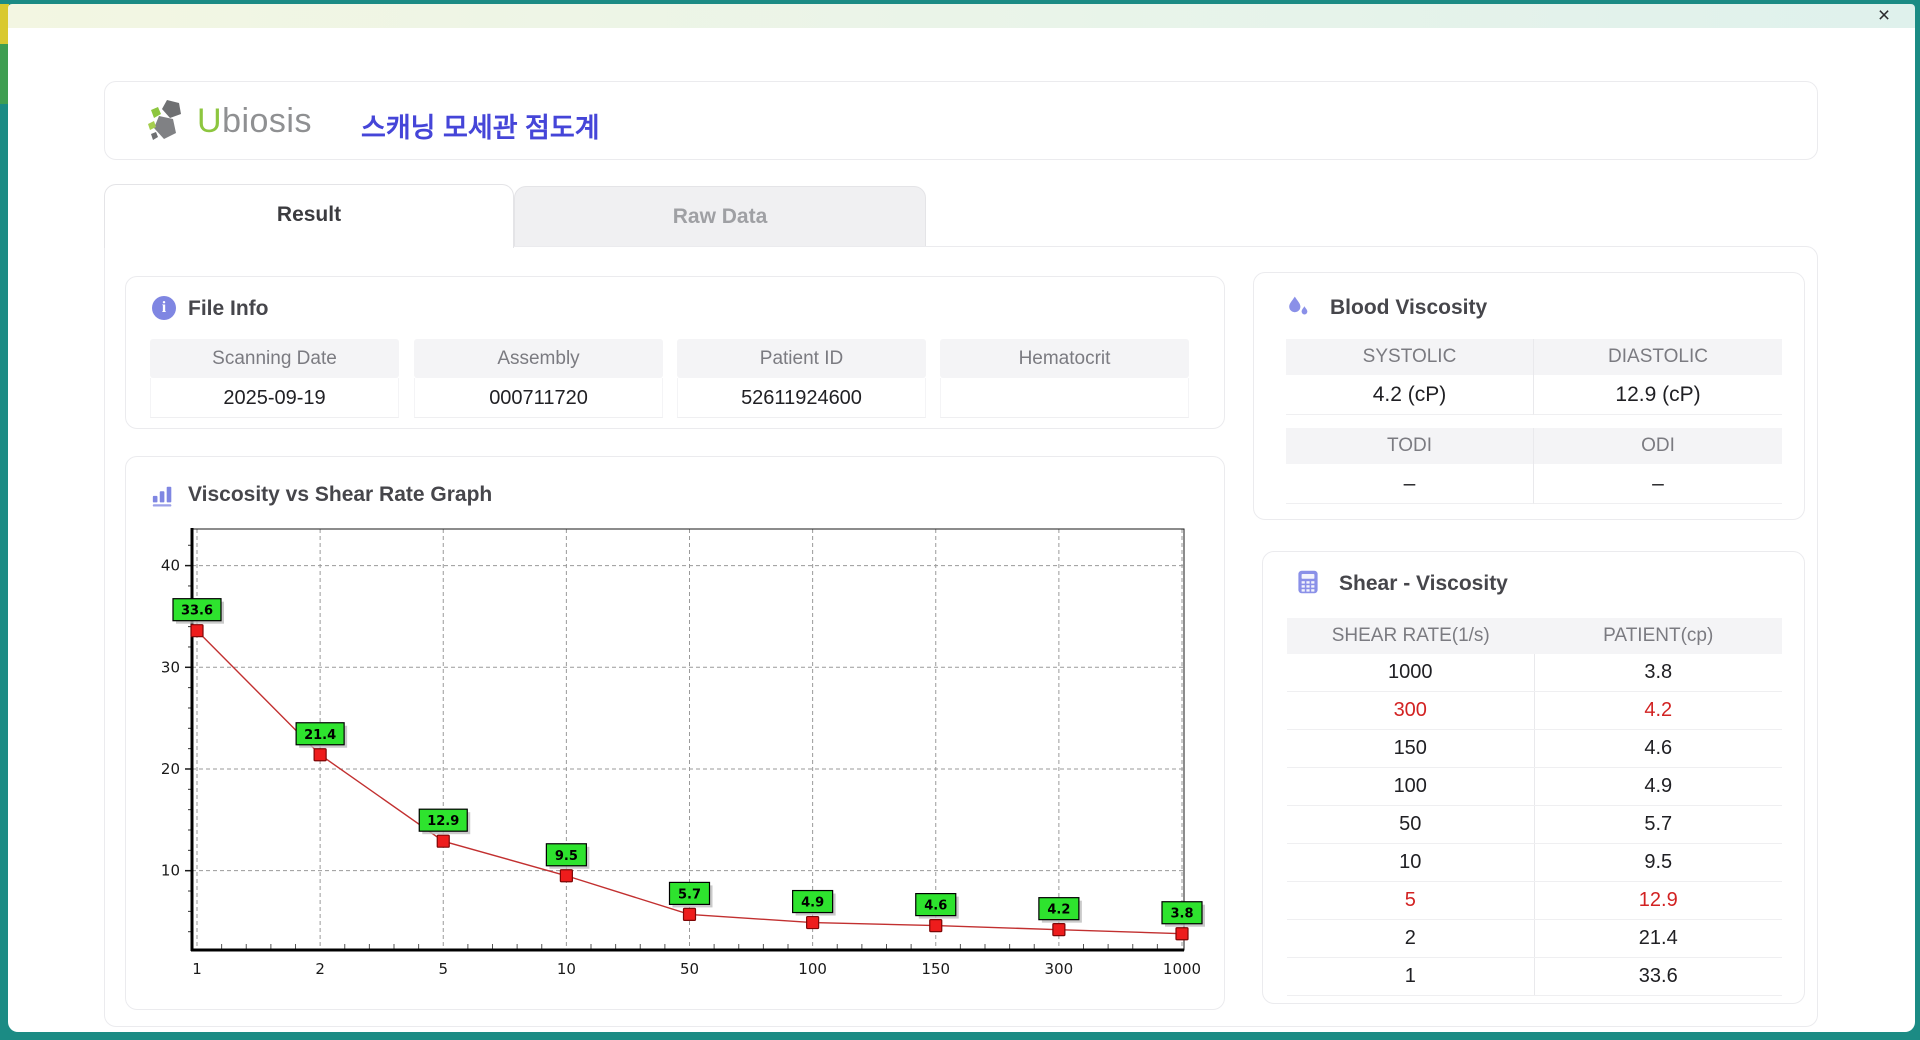 This screenshot has height=1040, width=1920. Describe the element at coordinates (812, 903) in the screenshot. I see `svg-text: 4.9` at that location.